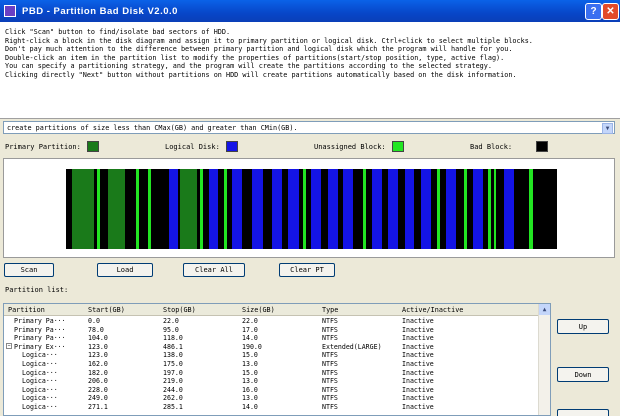 The image size is (620, 416). What do you see at coordinates (173, 398) in the screenshot?
I see `table-cell: 262.0` at bounding box center [173, 398].